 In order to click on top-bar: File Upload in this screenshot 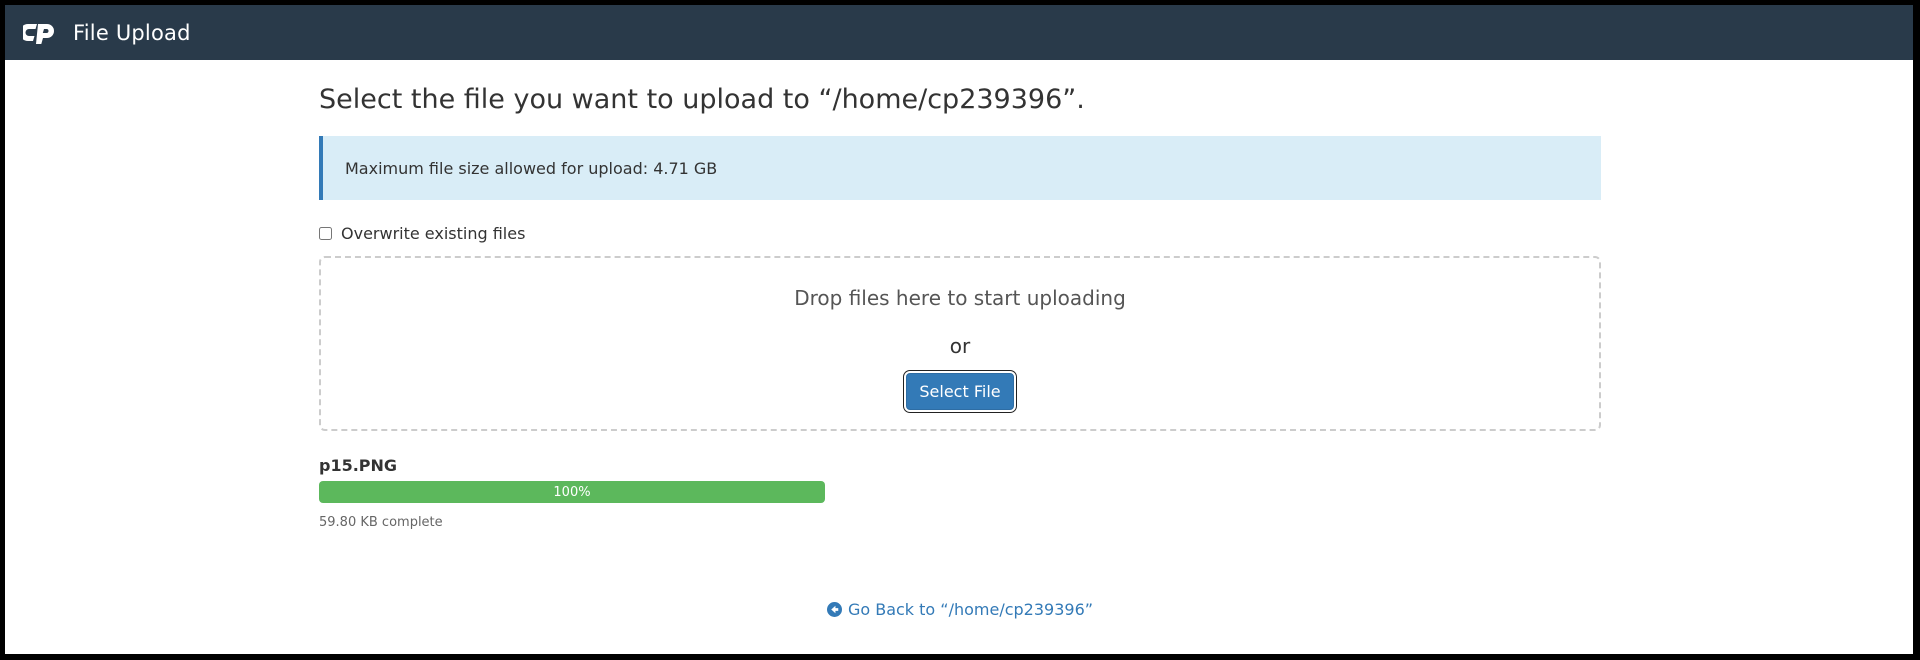, I will do `click(959, 32)`.